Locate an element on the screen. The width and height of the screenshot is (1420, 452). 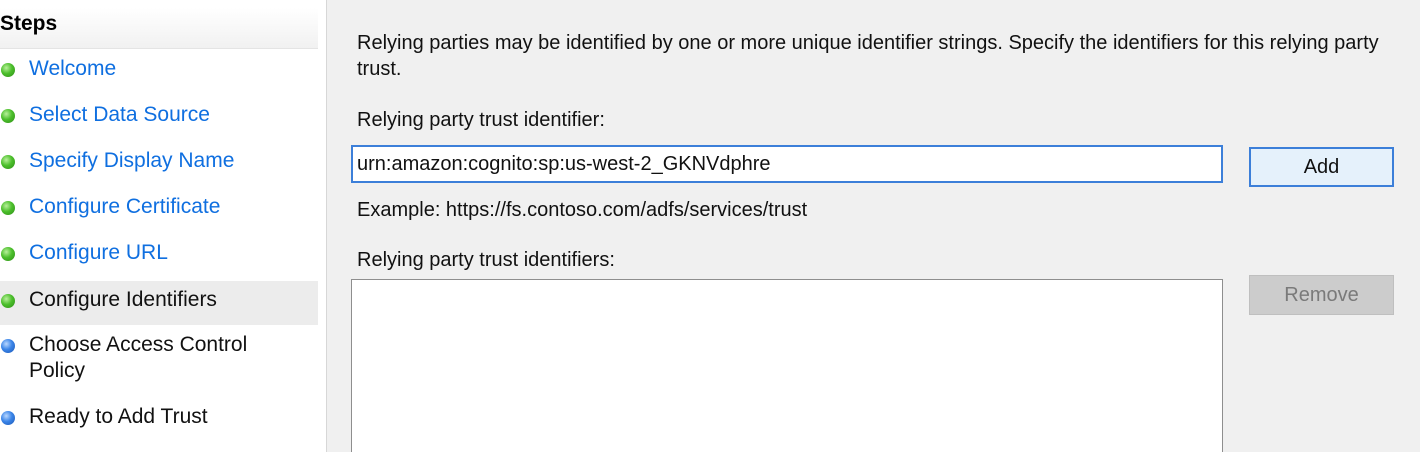
step-configure-url: Configure URL is located at coordinates (159, 256).